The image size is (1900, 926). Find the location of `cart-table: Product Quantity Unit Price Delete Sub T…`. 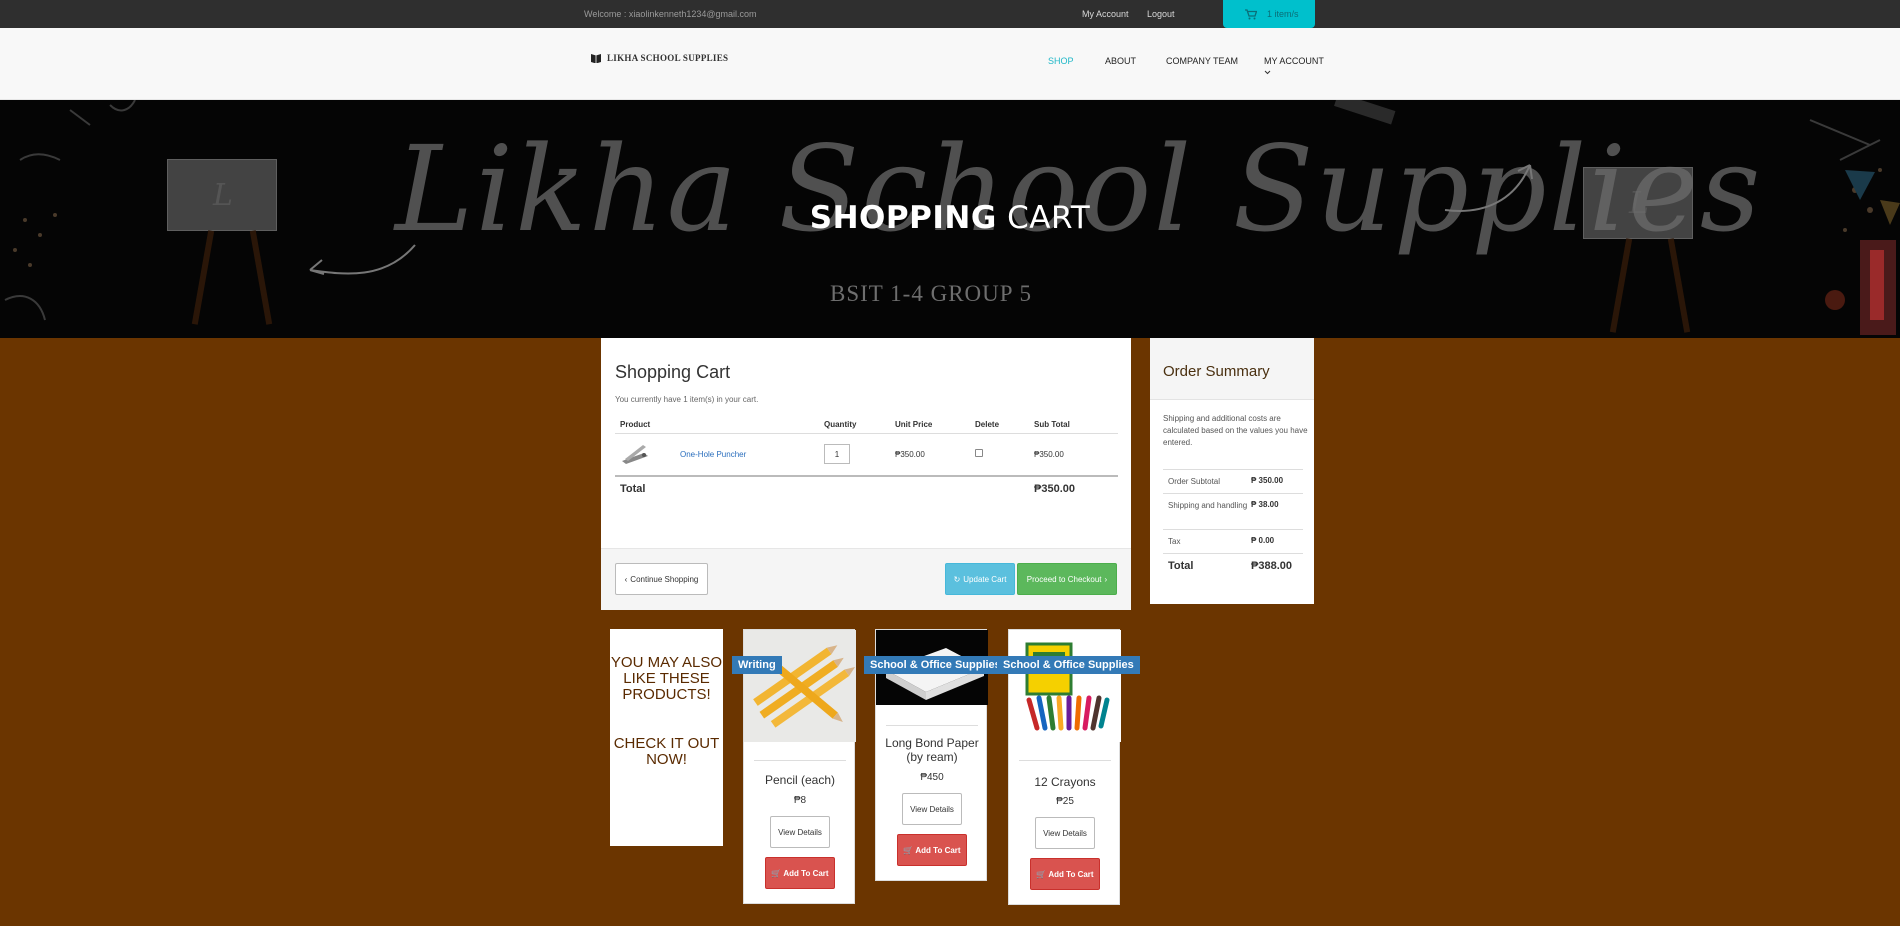

cart-table: Product Quantity Unit Price Delete Sub T… is located at coordinates (866, 459).